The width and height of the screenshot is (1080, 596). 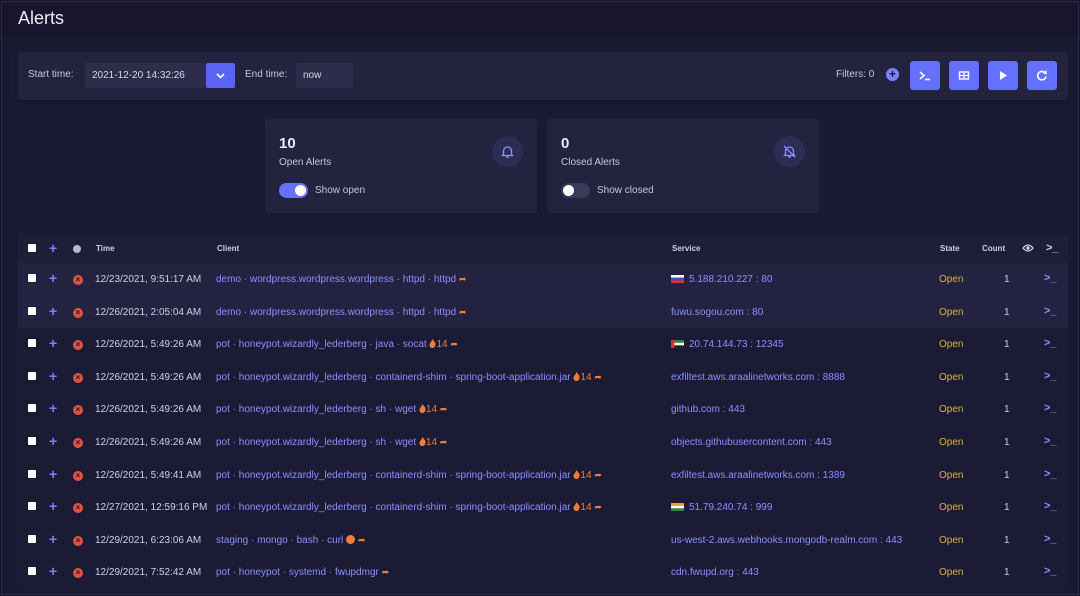 I want to click on service-link: exfiltest.aws.araalinetworks.com : 8888, so click(x=758, y=377).